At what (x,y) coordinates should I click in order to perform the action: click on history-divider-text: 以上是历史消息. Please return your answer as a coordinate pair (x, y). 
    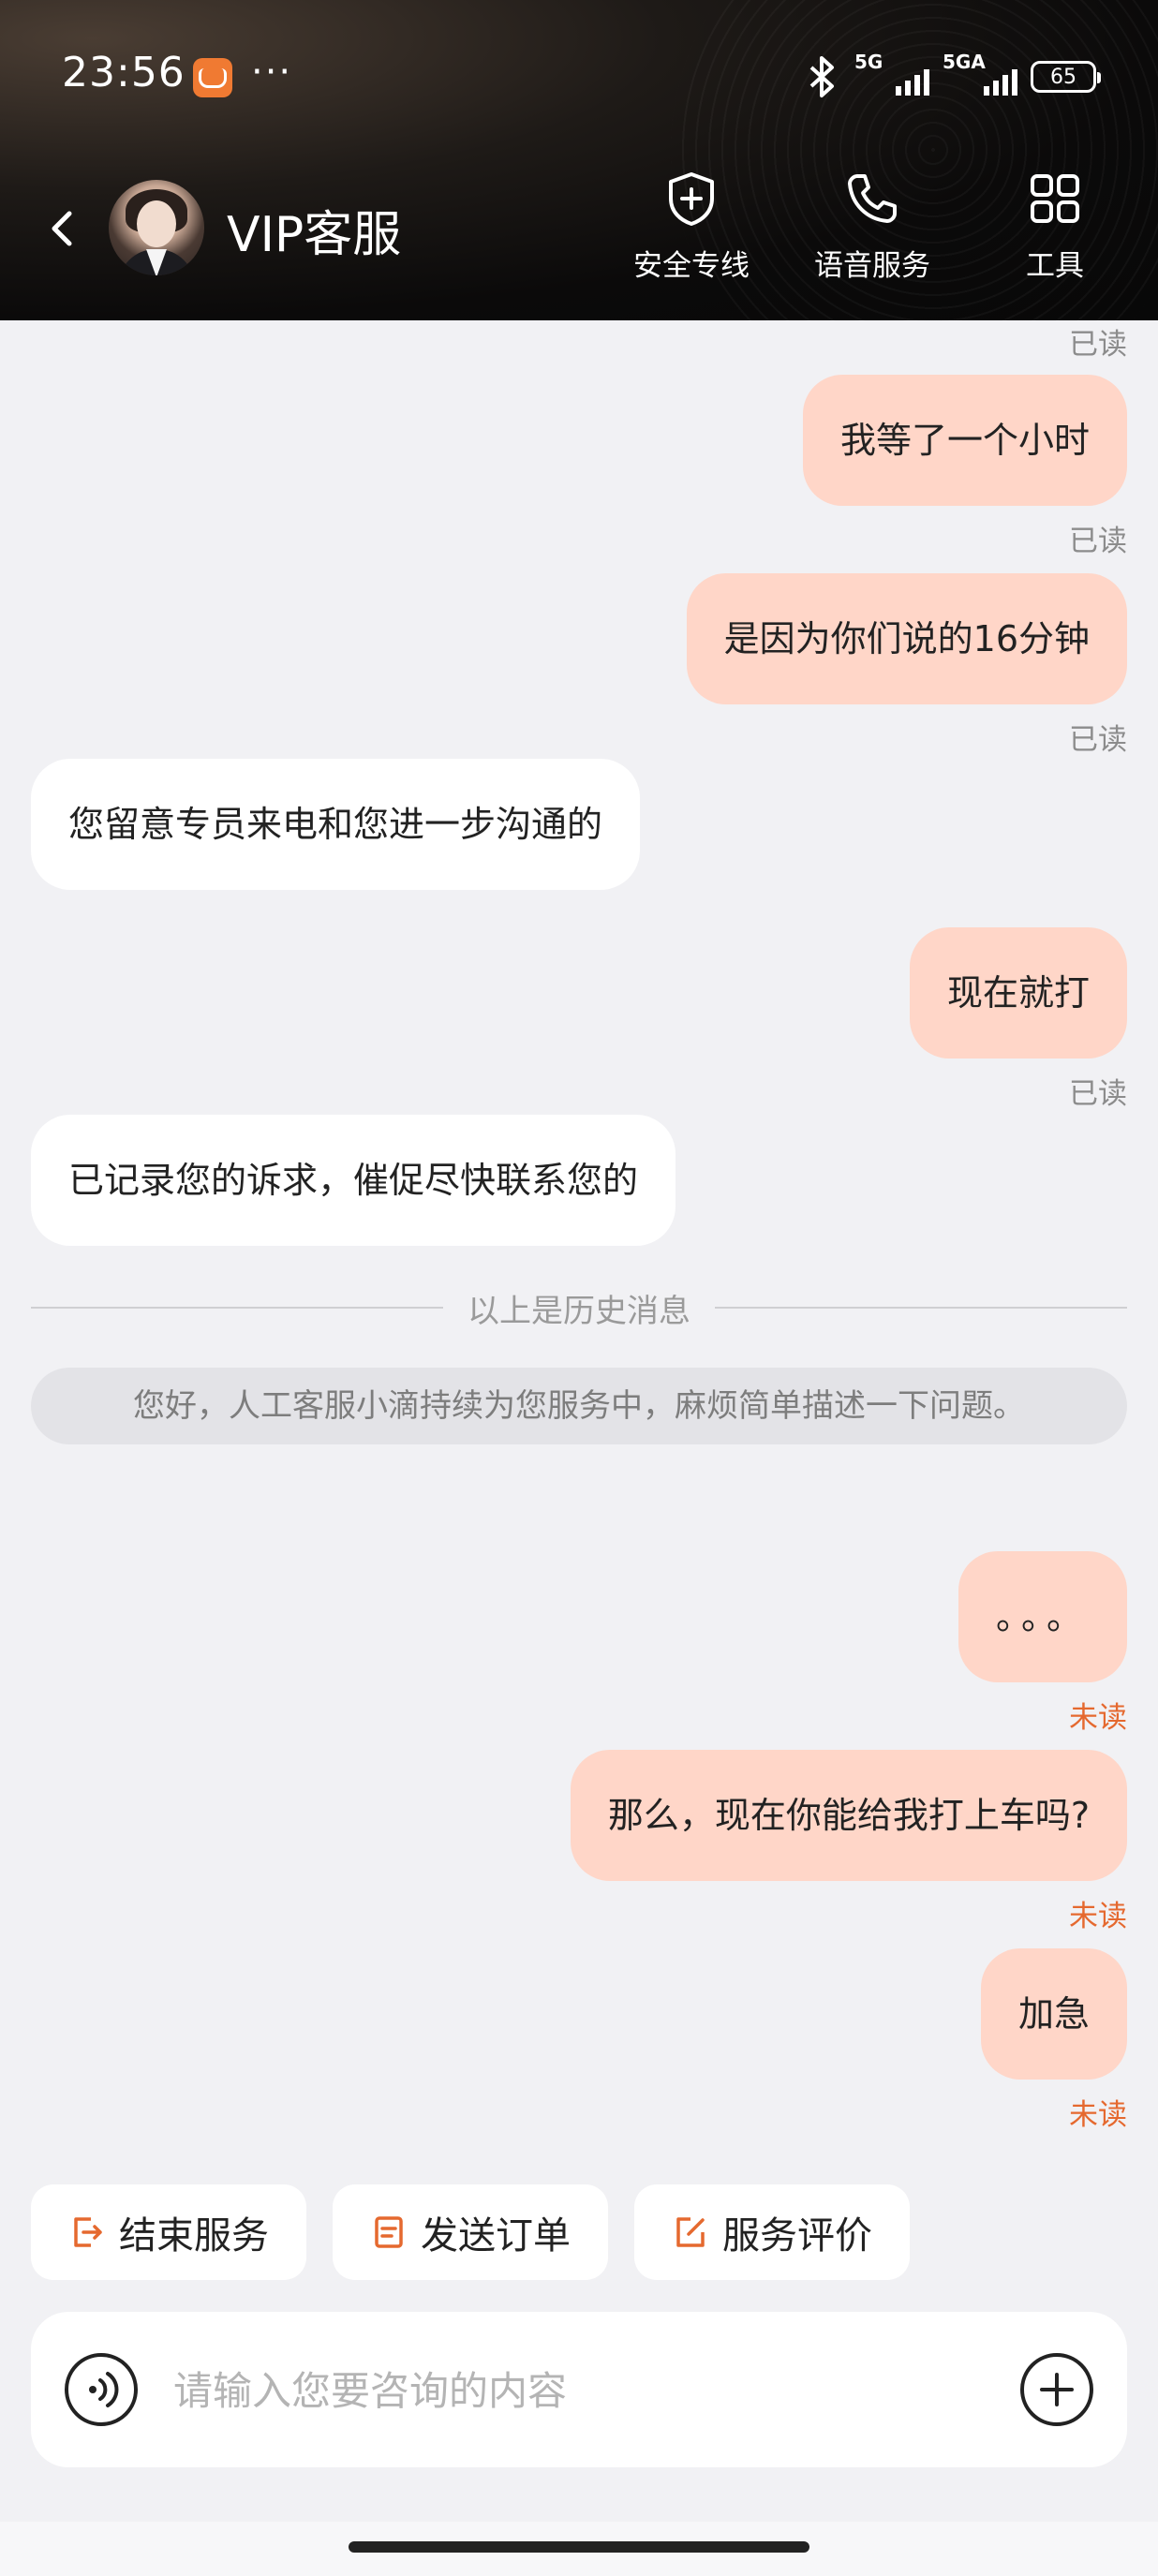
    Looking at the image, I should click on (579, 1311).